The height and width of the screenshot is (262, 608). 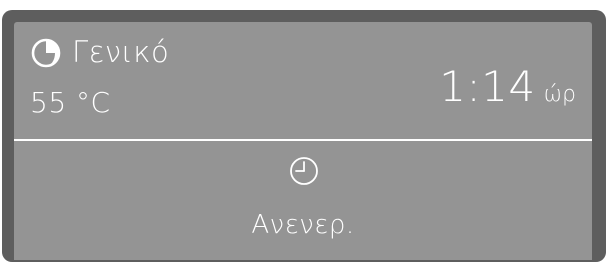 I want to click on divider, so click(x=303, y=140).